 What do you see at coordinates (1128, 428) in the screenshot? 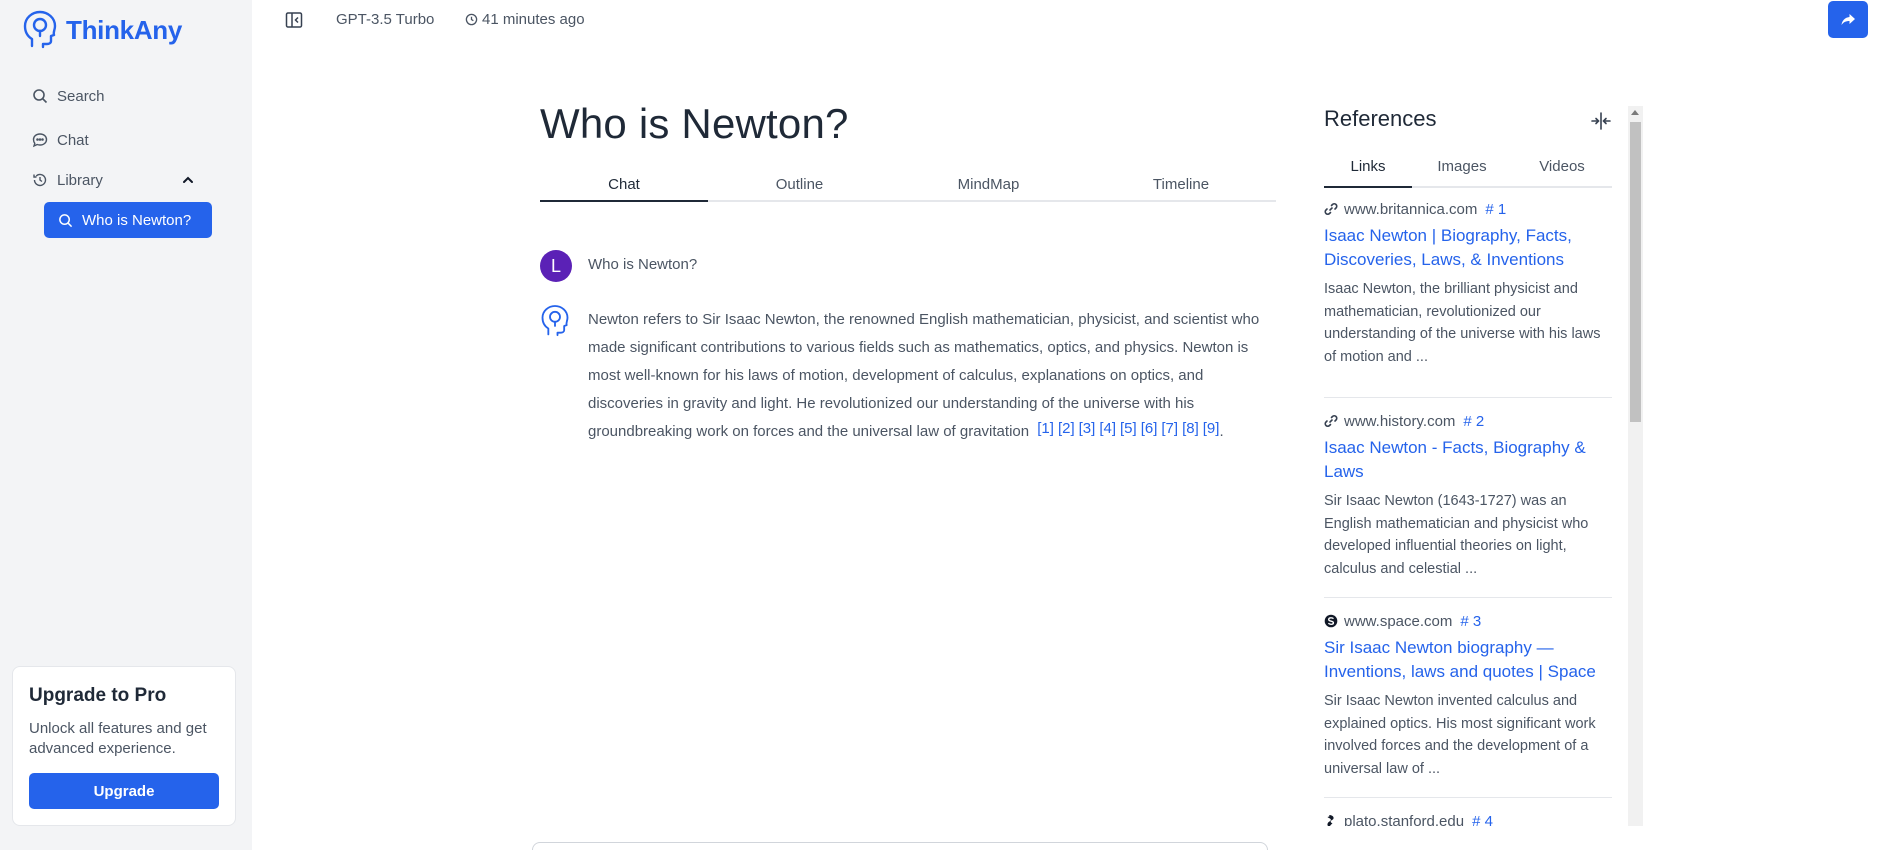
I see `citation-link: [5]` at bounding box center [1128, 428].